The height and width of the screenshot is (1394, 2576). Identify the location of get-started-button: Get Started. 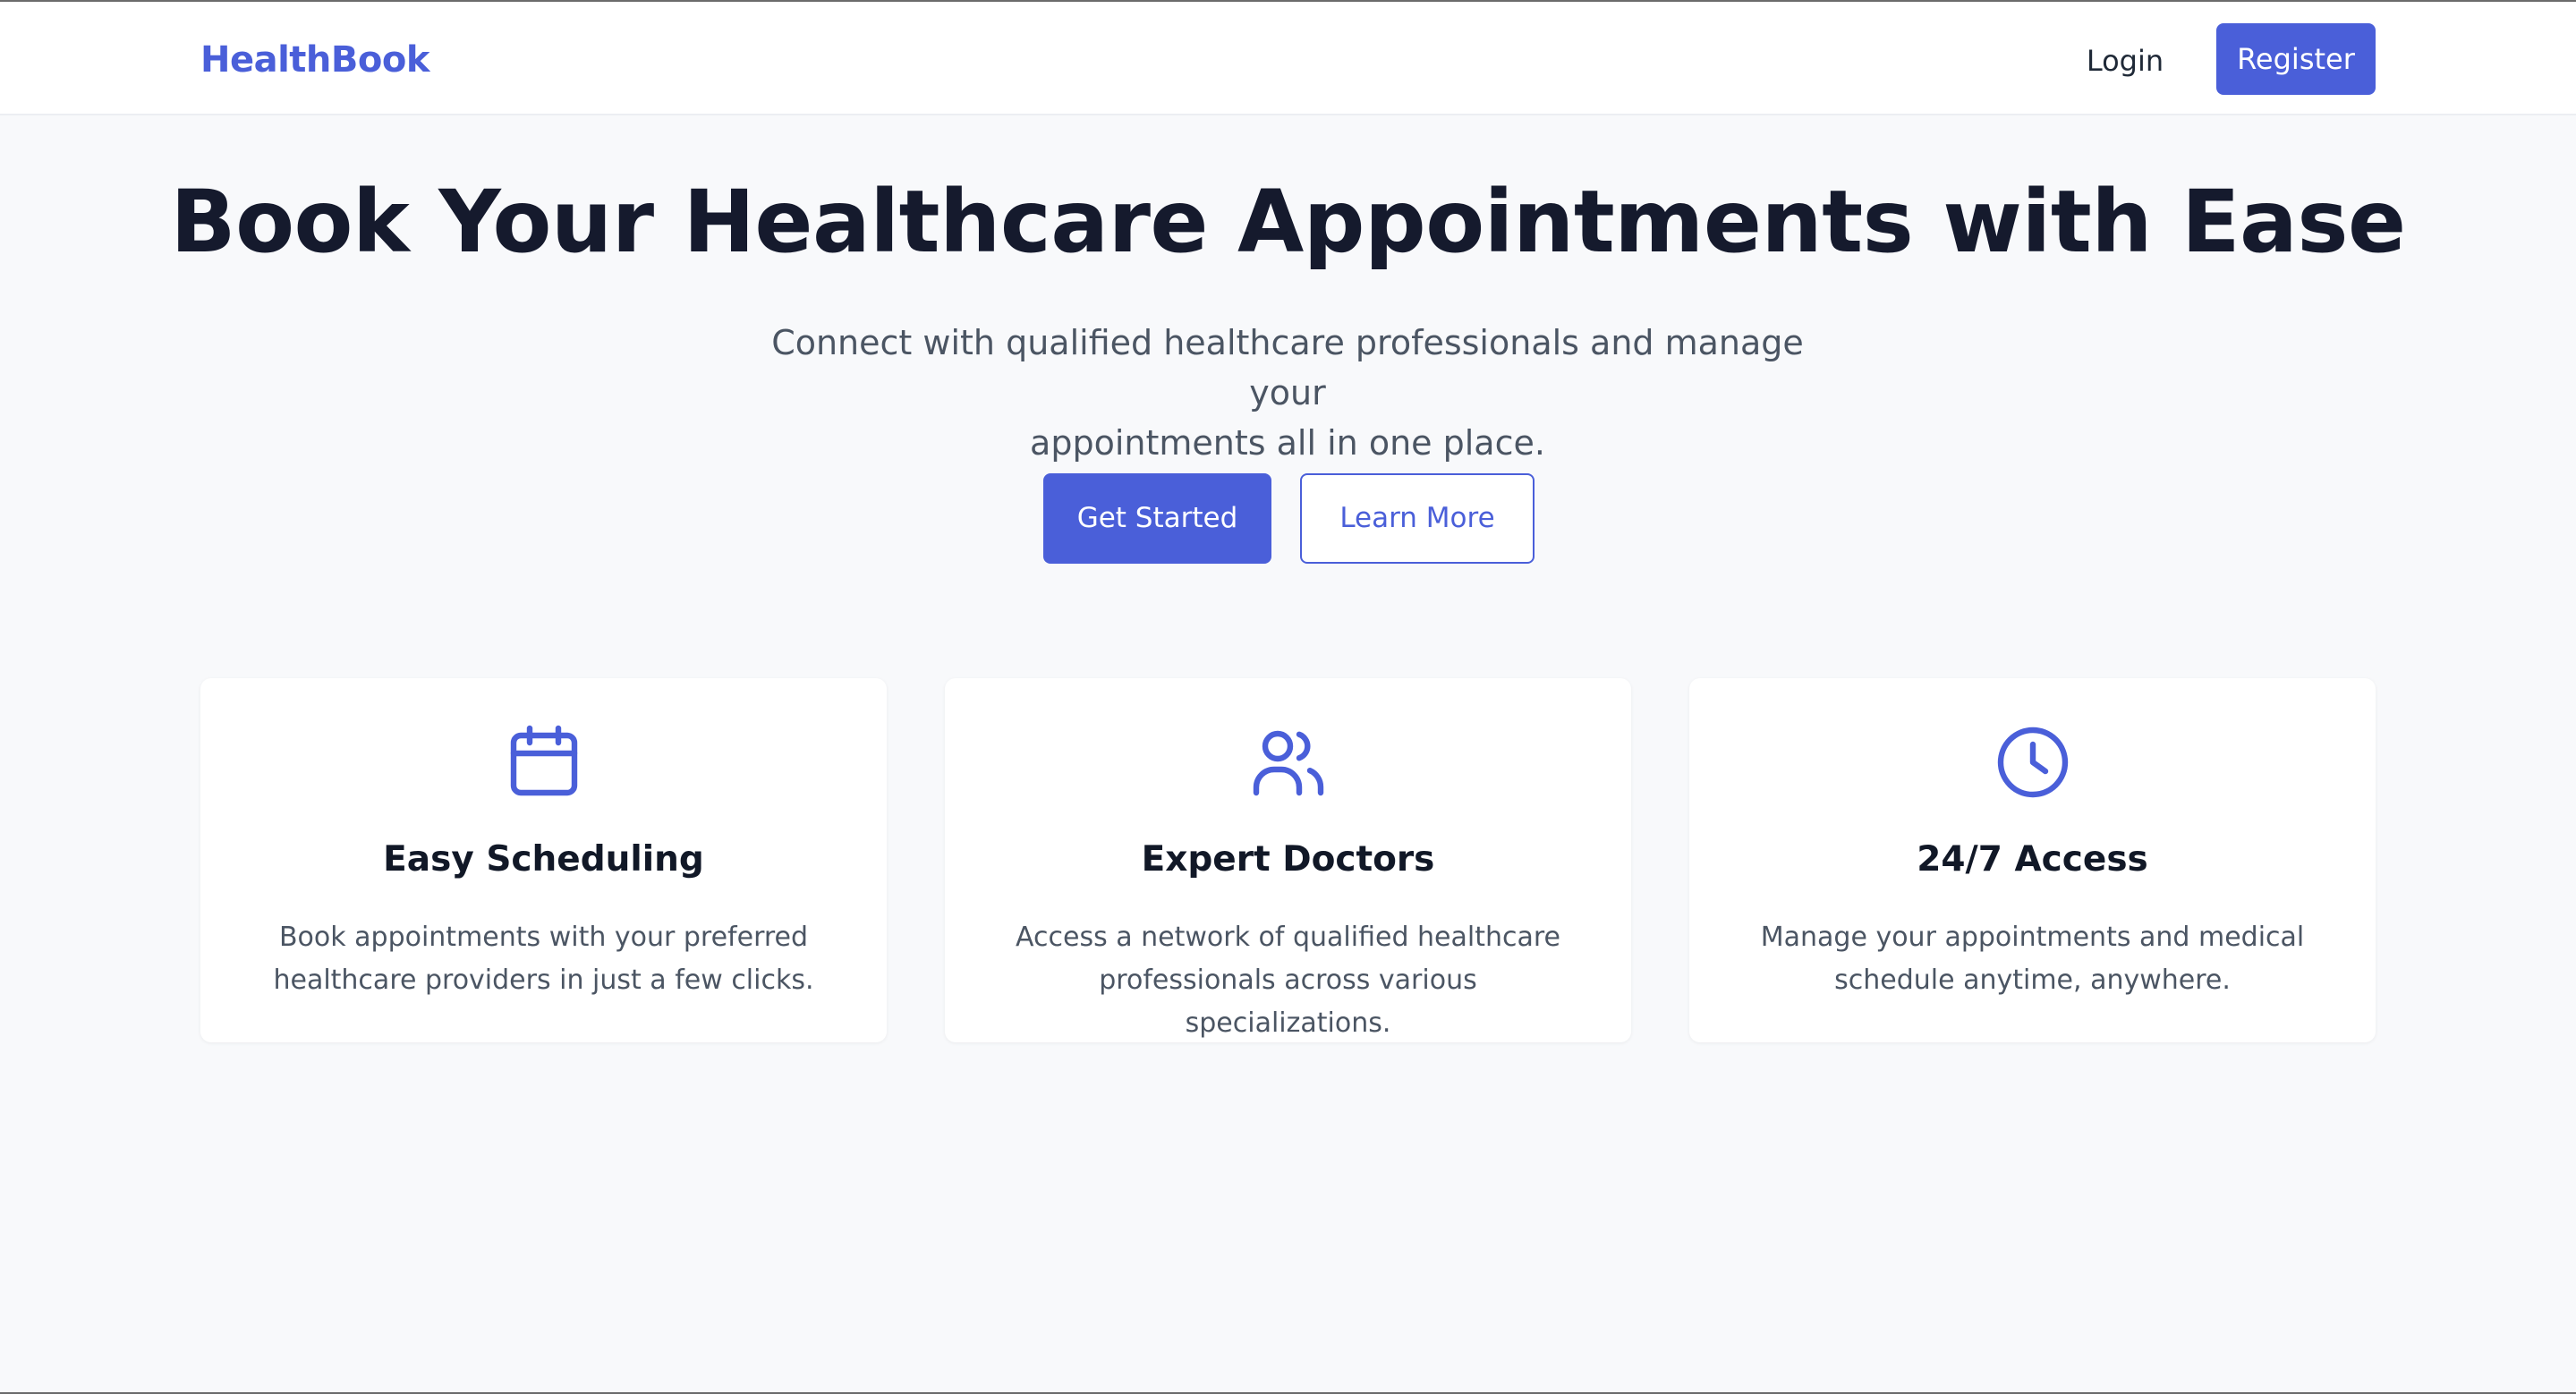
(1157, 518).